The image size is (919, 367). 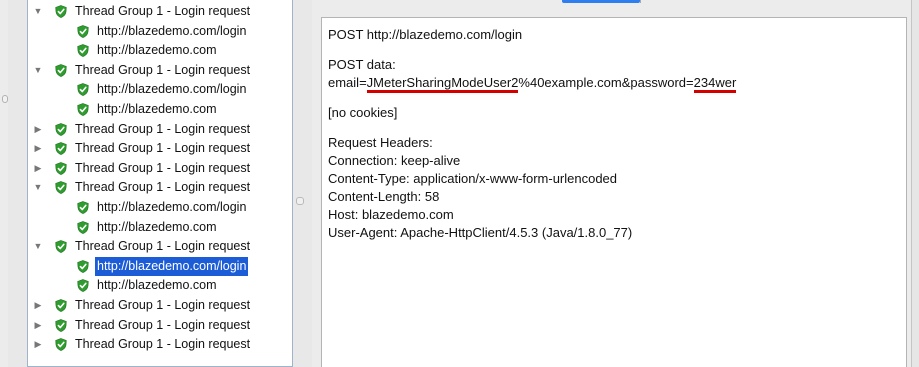 I want to click on tree-label-selected: http://blazedemo.com/login, so click(x=172, y=266).